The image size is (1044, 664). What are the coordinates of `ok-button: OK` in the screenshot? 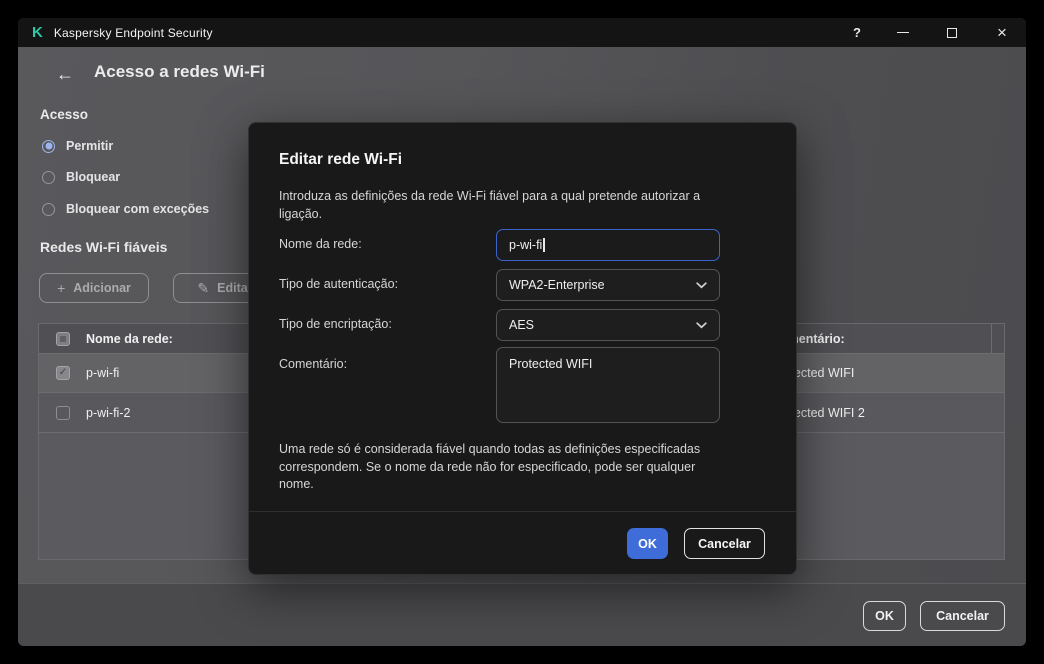 It's located at (884, 616).